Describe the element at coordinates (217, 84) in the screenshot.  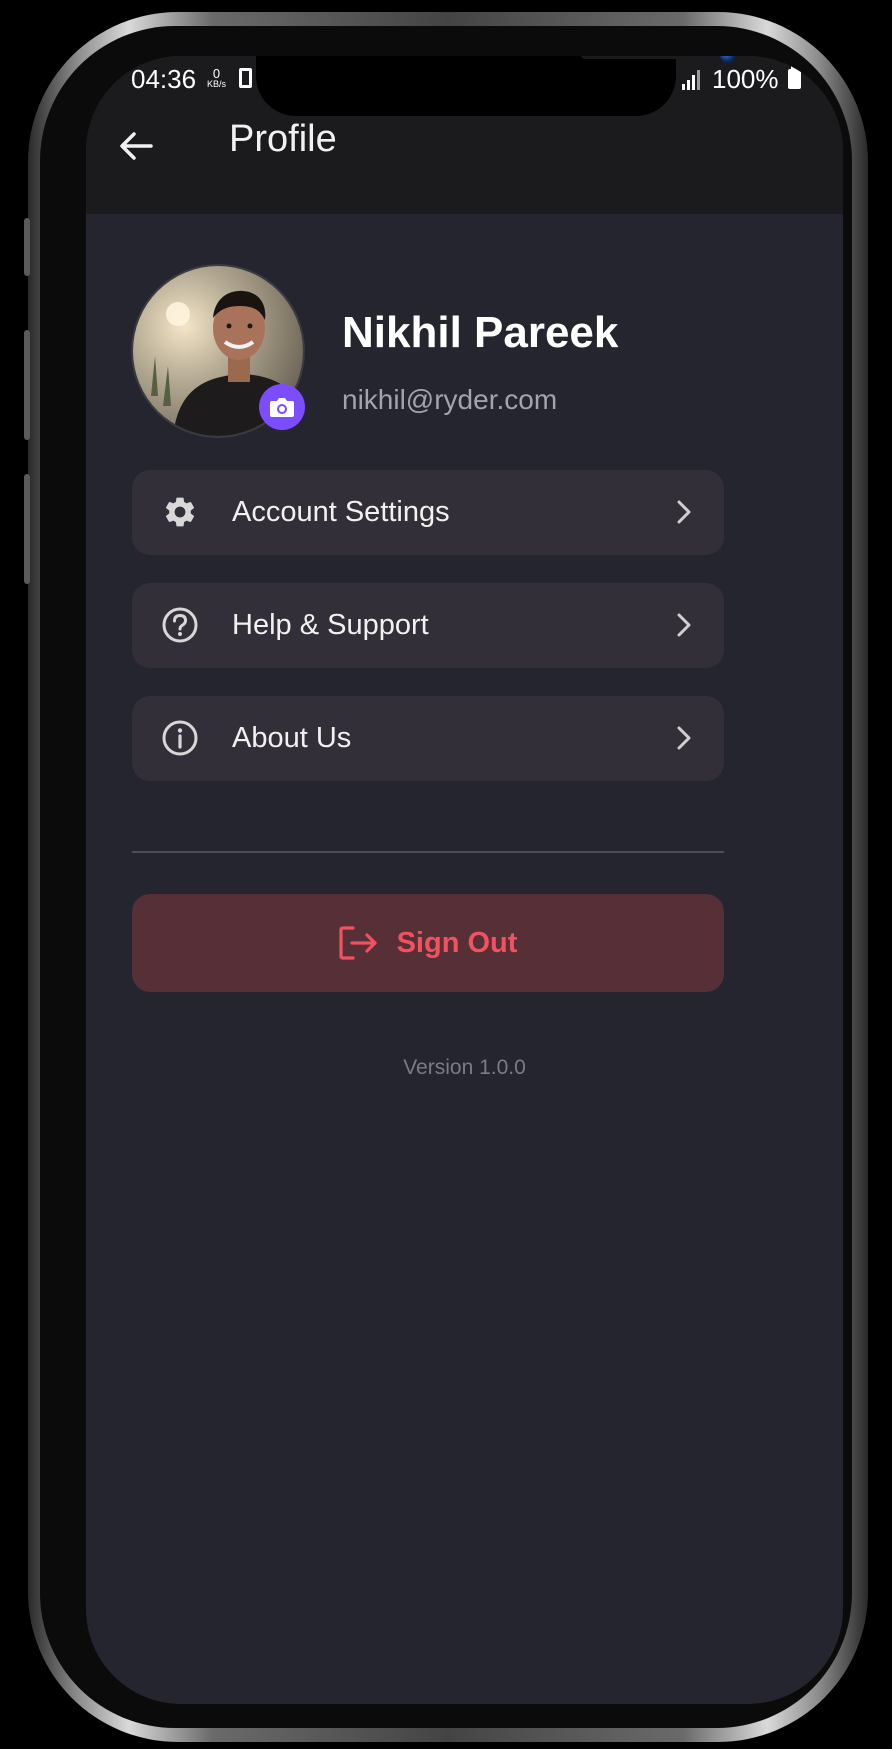
I see `network-speed-unit: KB/s` at that location.